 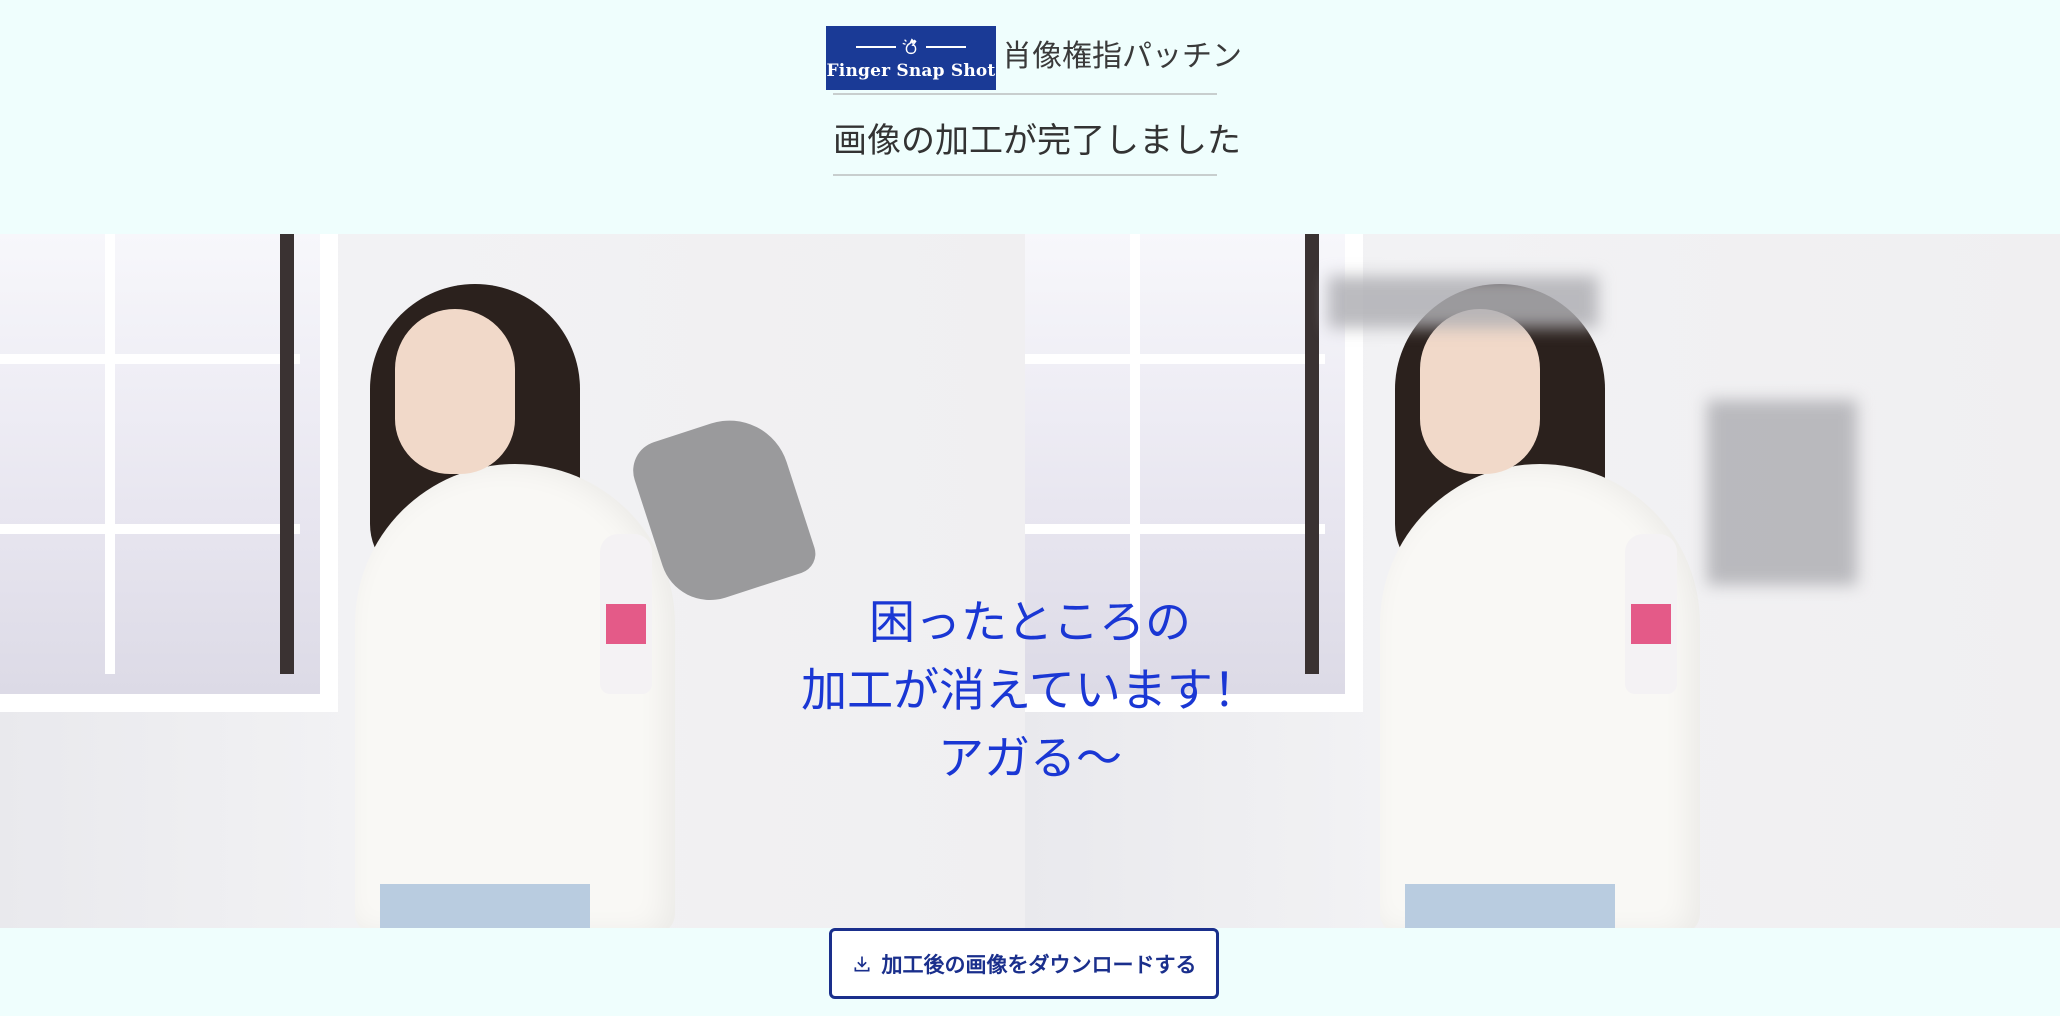 I want to click on title-divider-top, so click(x=1025, y=94).